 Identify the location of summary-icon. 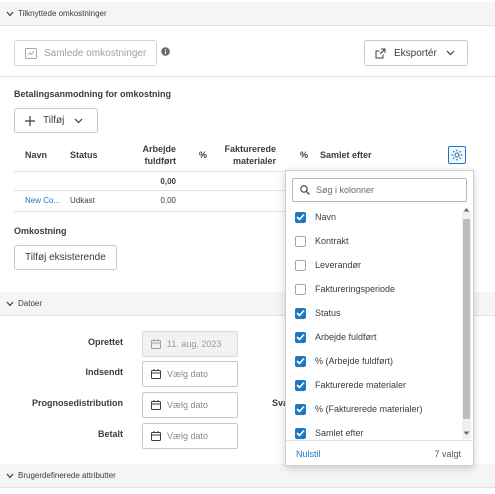
(31, 53).